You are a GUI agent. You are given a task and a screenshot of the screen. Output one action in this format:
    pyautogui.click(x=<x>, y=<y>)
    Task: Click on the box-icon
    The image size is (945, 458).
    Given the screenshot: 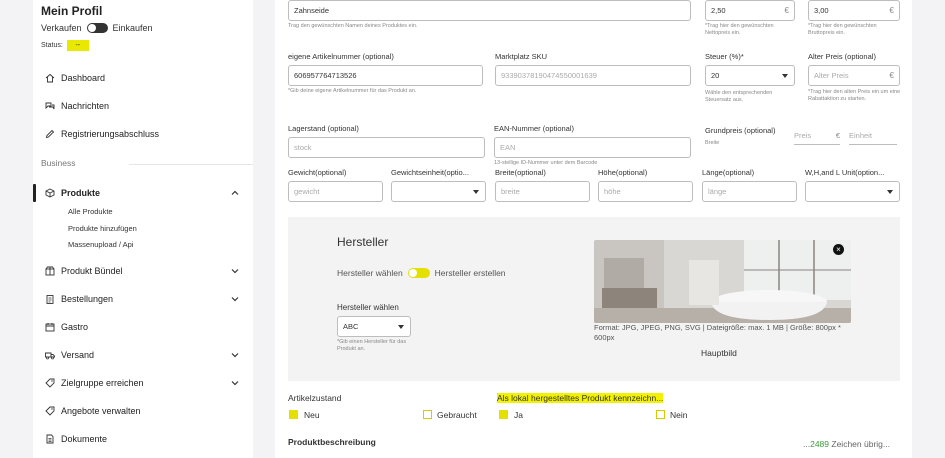 What is the action you would take?
    pyautogui.click(x=50, y=193)
    